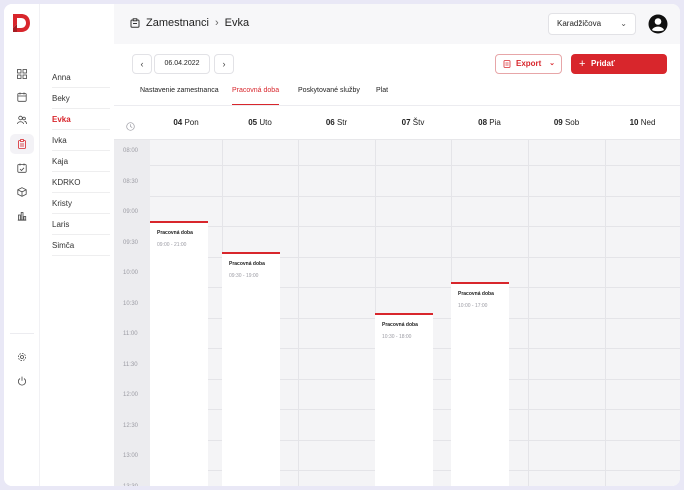 This screenshot has width=684, height=490. Describe the element at coordinates (237, 23) in the screenshot. I see `breadcrumb-current: Evka` at that location.